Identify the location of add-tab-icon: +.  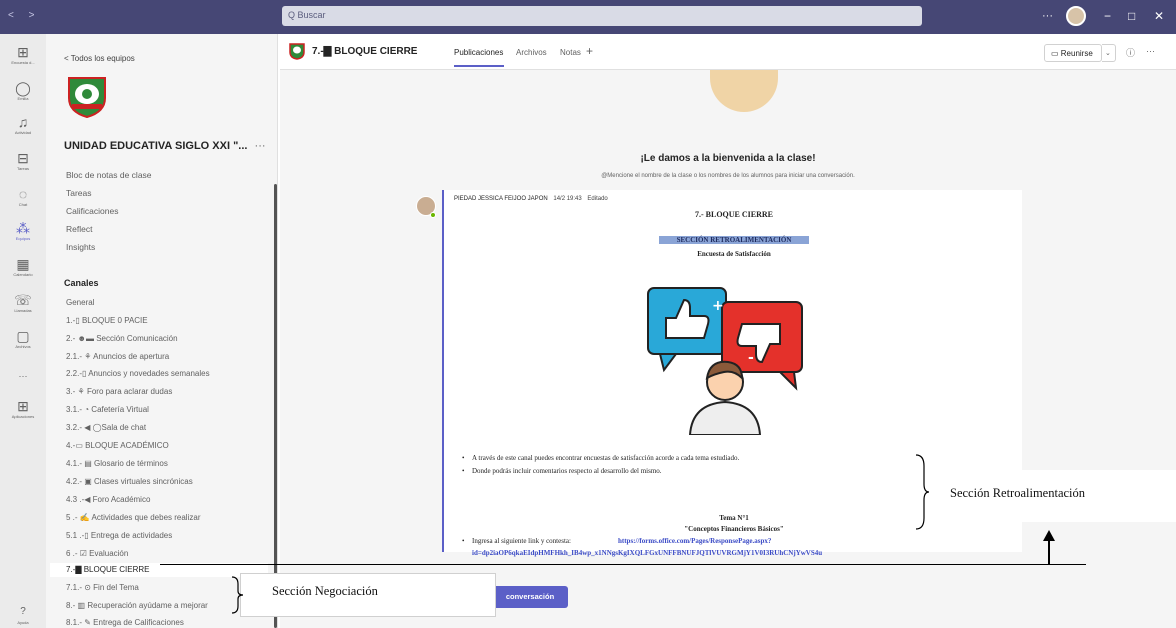
(589, 51).